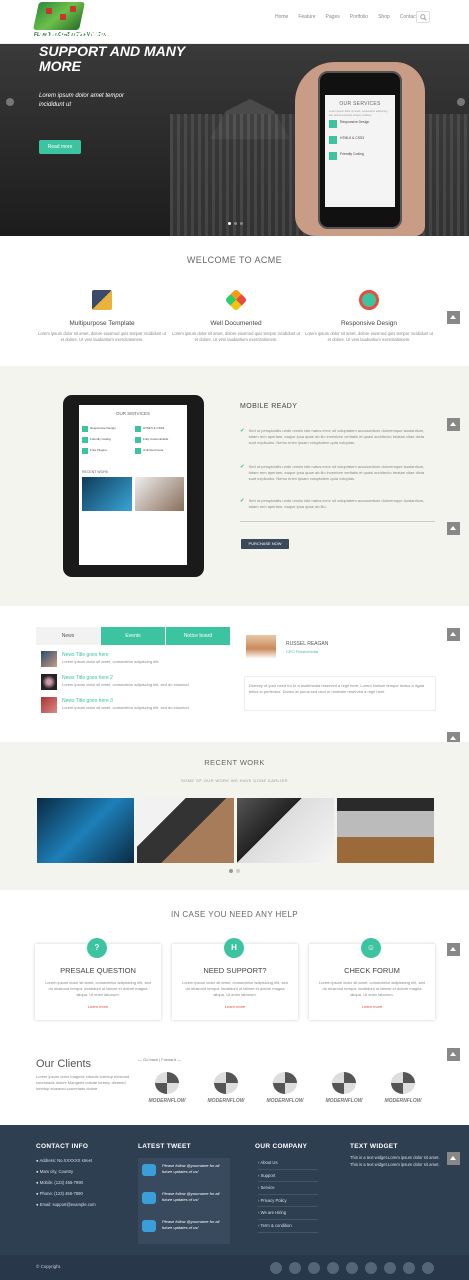  What do you see at coordinates (64, 1064) in the screenshot?
I see `clients-title: Our Clients` at bounding box center [64, 1064].